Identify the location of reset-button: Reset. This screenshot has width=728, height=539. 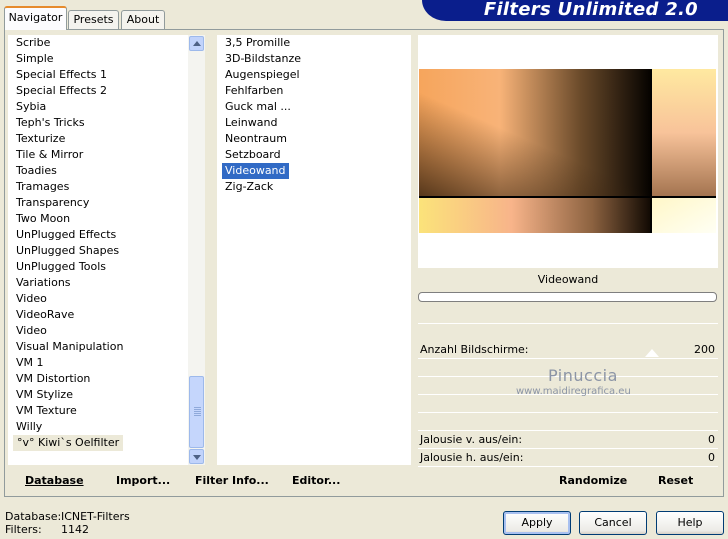
(675, 481).